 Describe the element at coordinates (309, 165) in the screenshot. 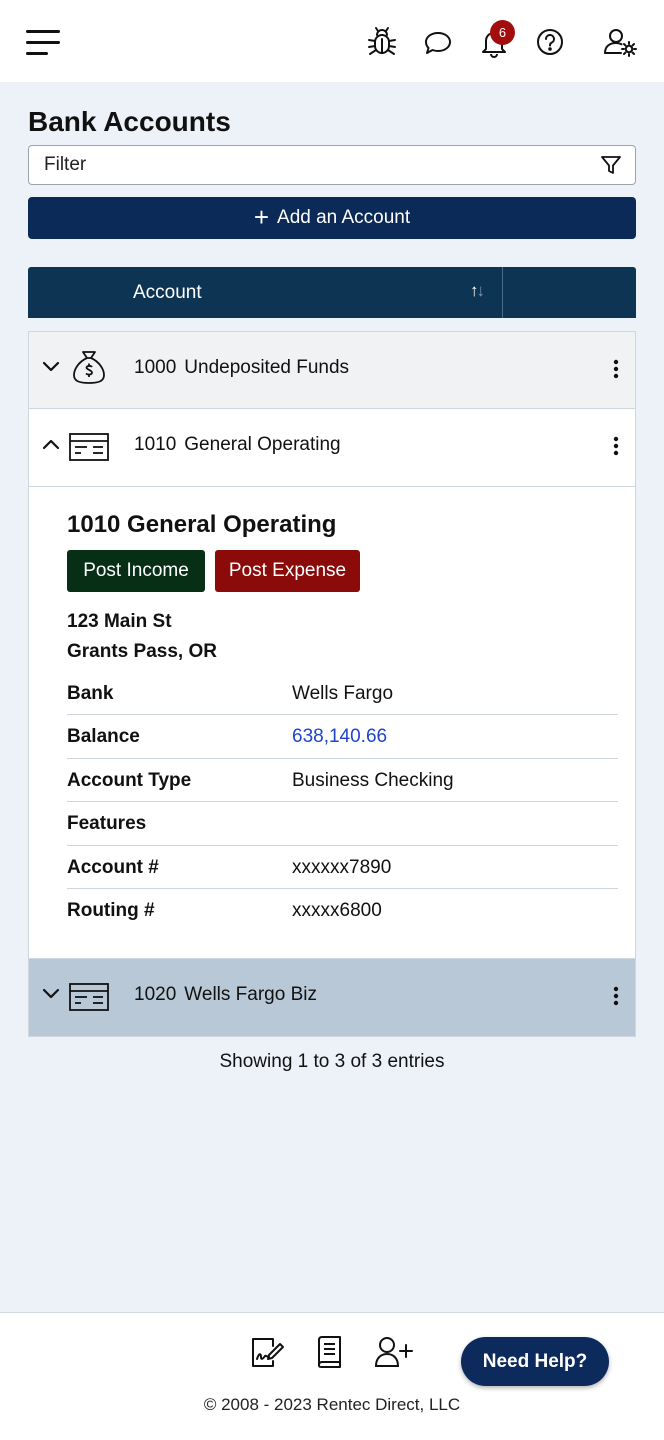

I see `filter-input` at that location.